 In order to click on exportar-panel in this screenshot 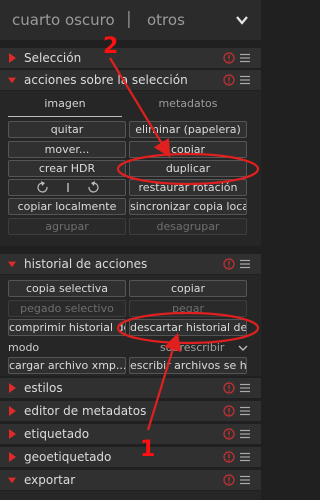, I will do `click(130, 495)`.